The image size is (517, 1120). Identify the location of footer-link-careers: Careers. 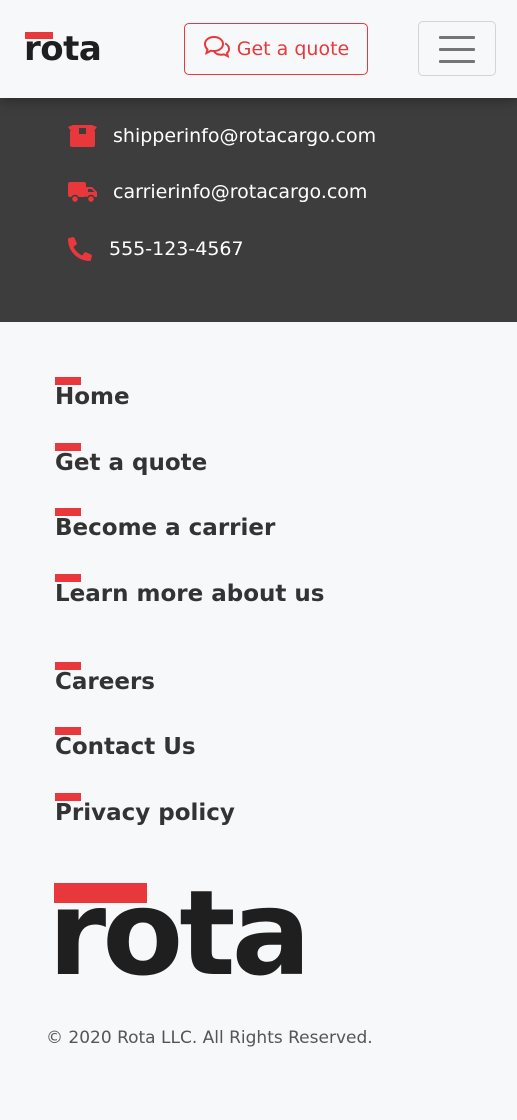
(105, 678).